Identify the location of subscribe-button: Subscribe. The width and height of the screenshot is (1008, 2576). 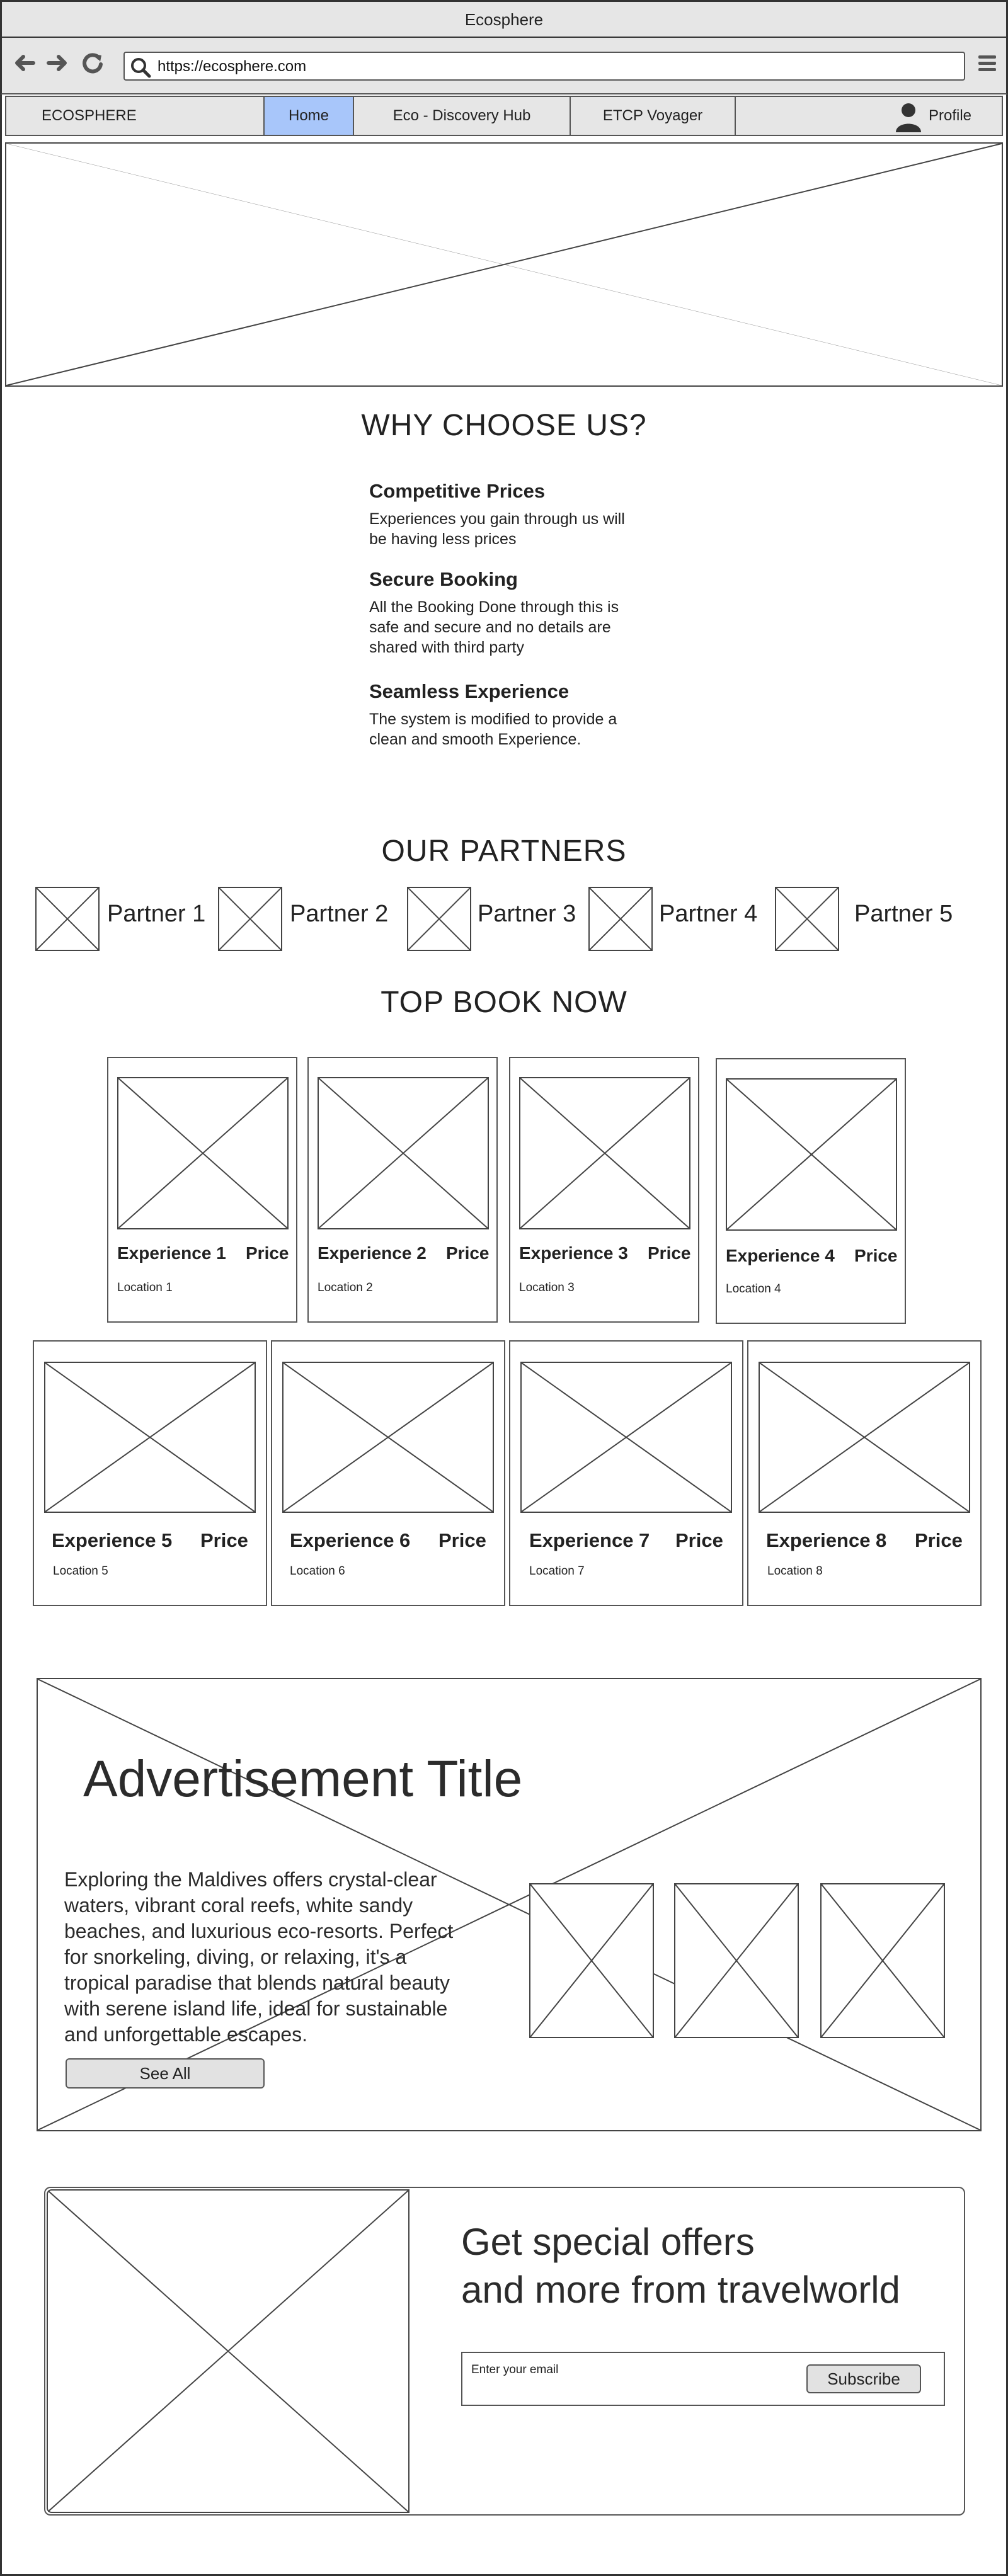
(863, 2378).